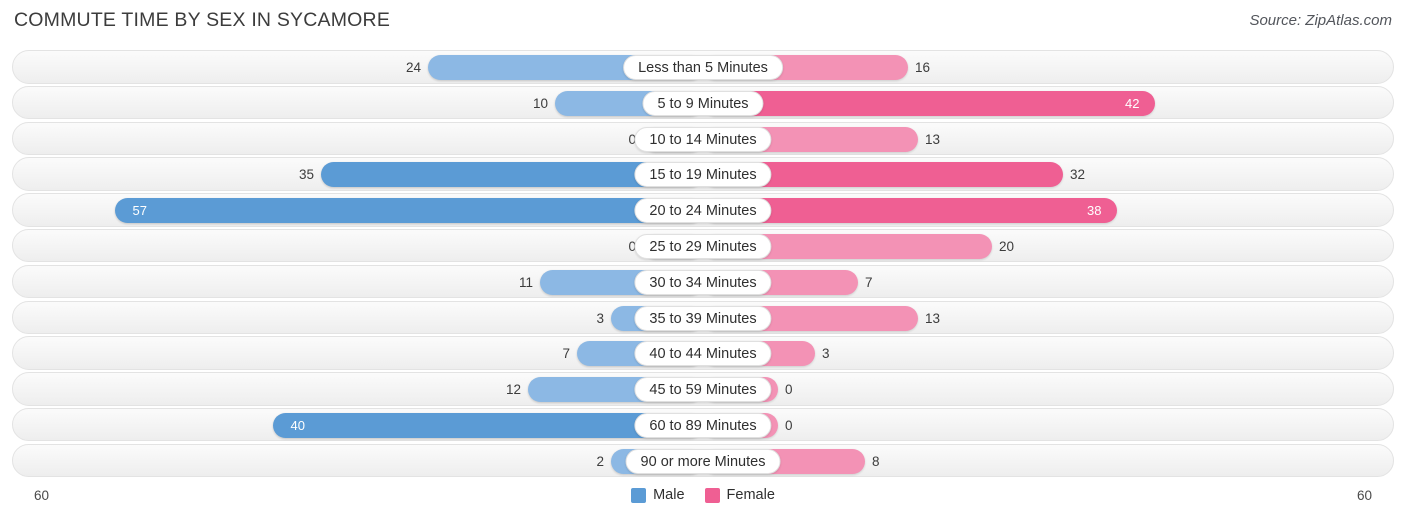  I want to click on table-row: 0 20 25 to 29 Minutes, so click(703, 245).